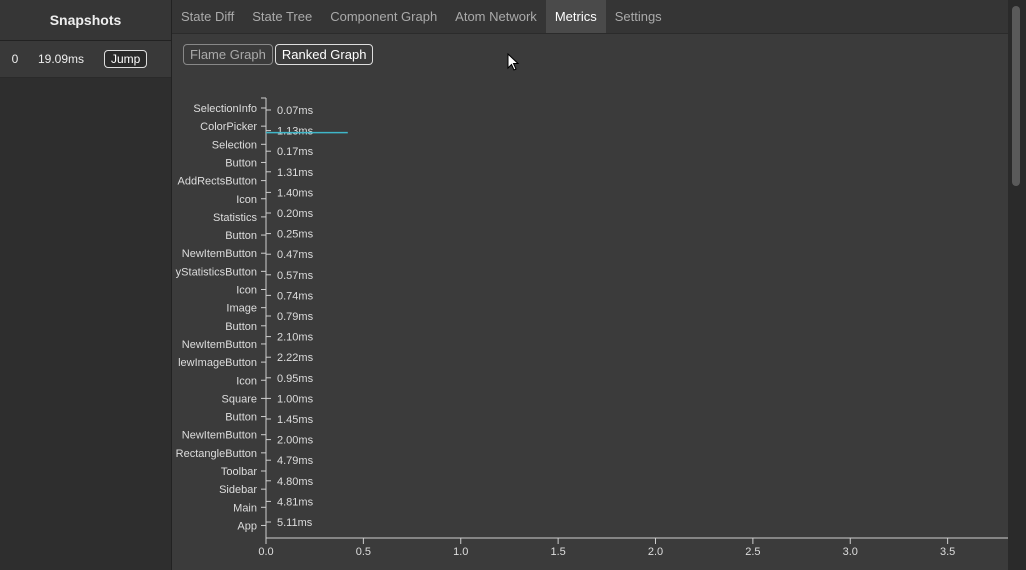  Describe the element at coordinates (850, 552) in the screenshot. I see `x-tick-label: 3.0` at that location.